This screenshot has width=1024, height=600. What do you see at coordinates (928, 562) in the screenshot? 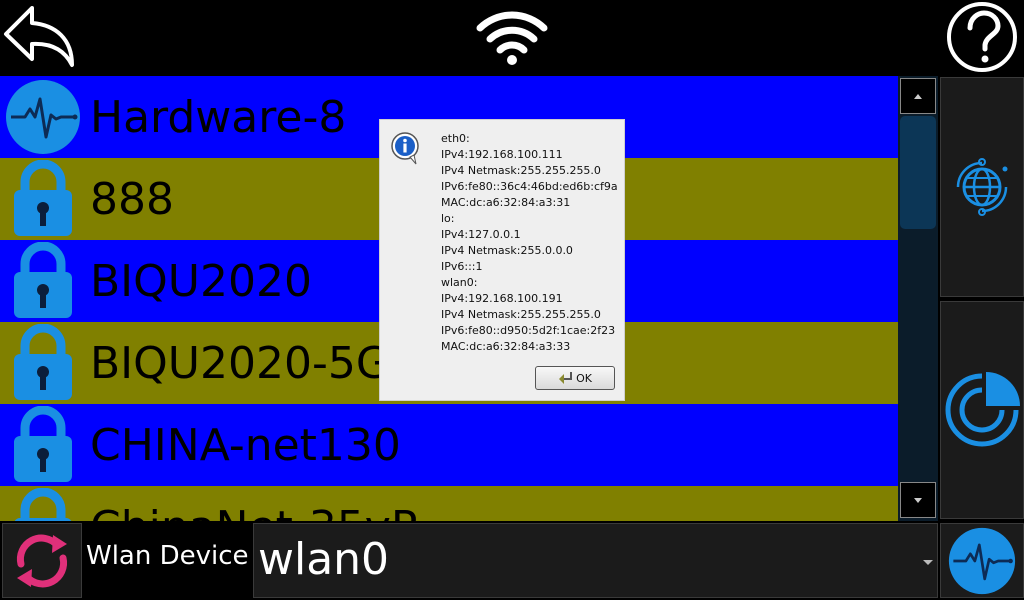
I see `dropdown-arrow-icon` at bounding box center [928, 562].